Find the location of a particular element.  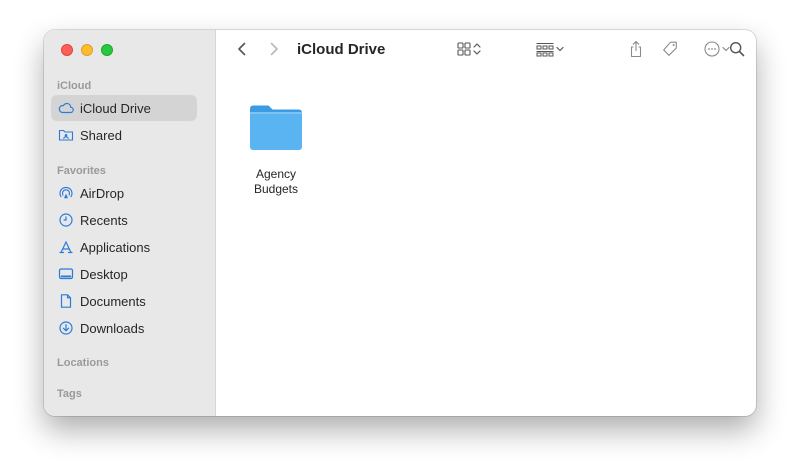

back-button is located at coordinates (242, 51).